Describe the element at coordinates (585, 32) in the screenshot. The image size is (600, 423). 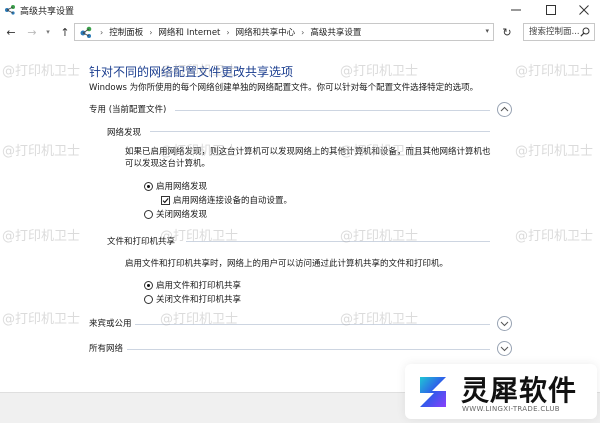
I see `search-icon` at that location.